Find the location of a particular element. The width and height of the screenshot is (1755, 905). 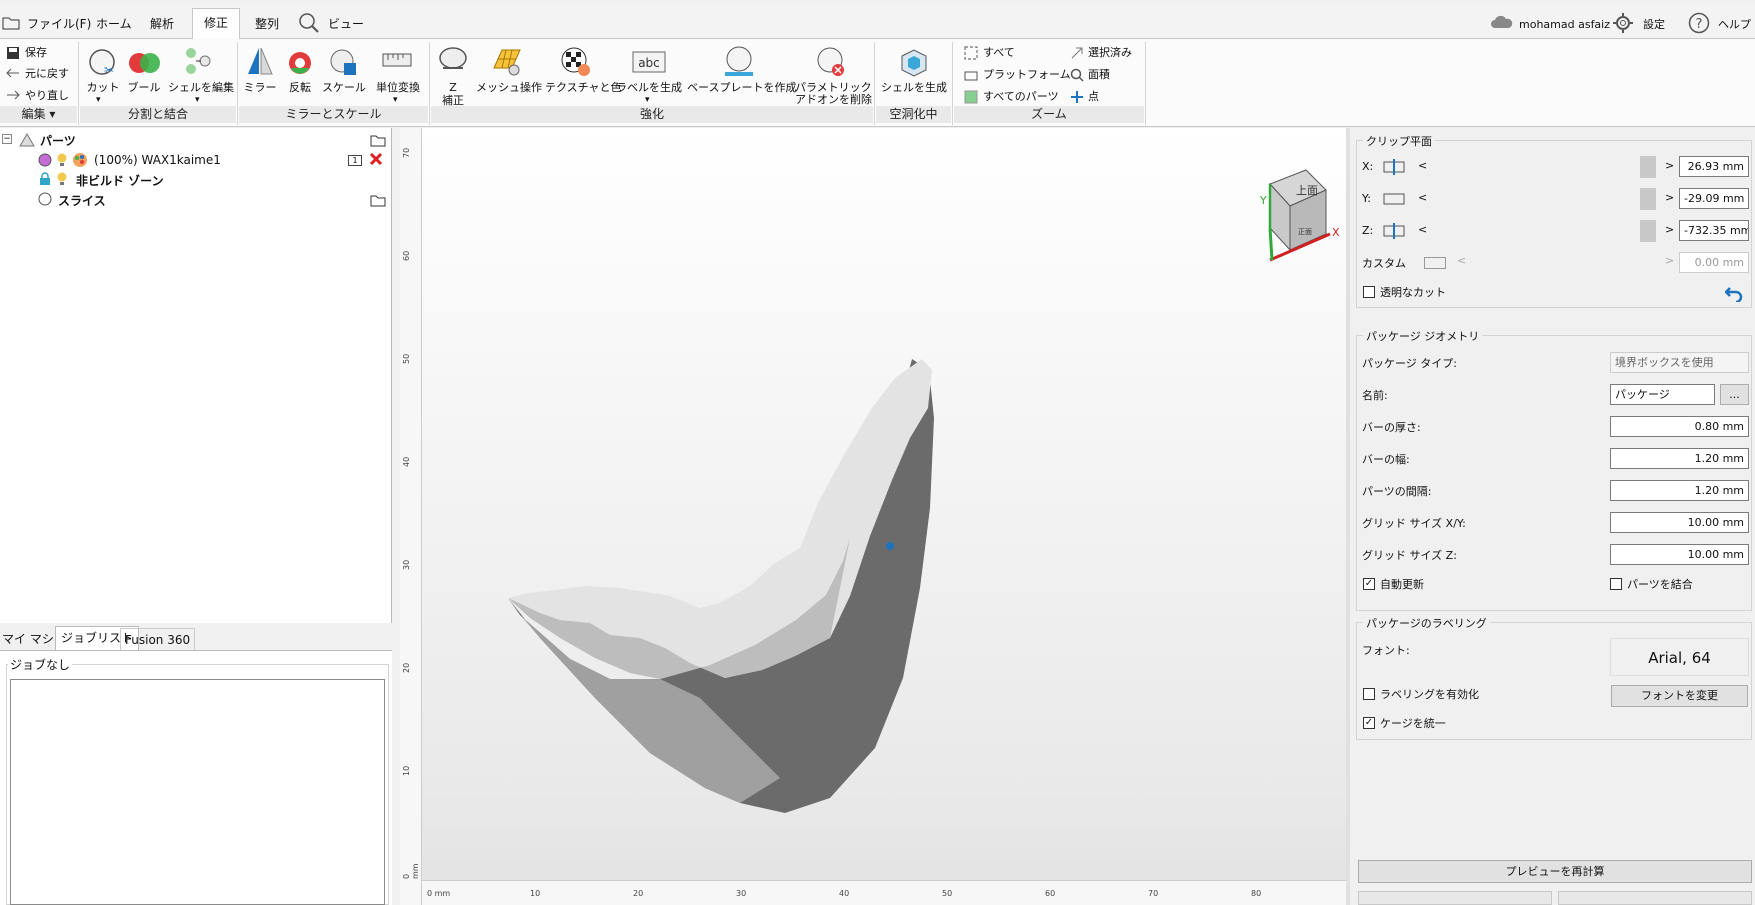

combine-parts-checkbox is located at coordinates (1616, 584).